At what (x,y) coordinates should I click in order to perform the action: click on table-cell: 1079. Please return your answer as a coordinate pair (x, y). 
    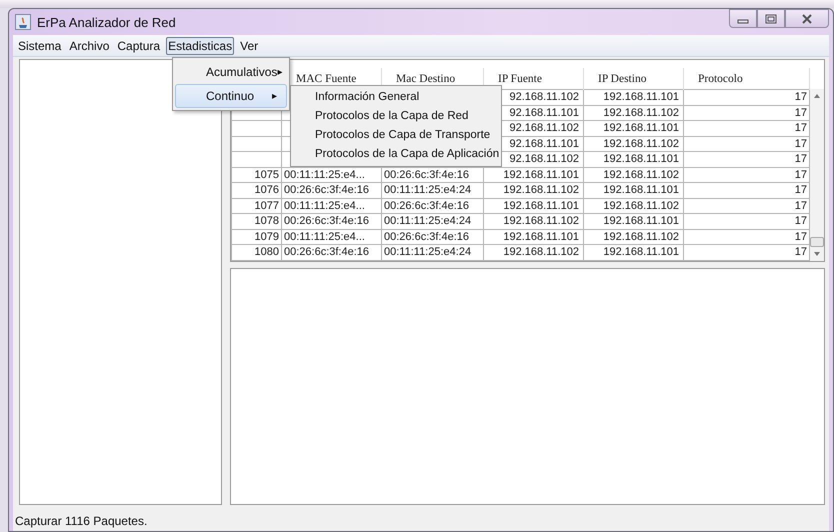
    Looking at the image, I should click on (266, 236).